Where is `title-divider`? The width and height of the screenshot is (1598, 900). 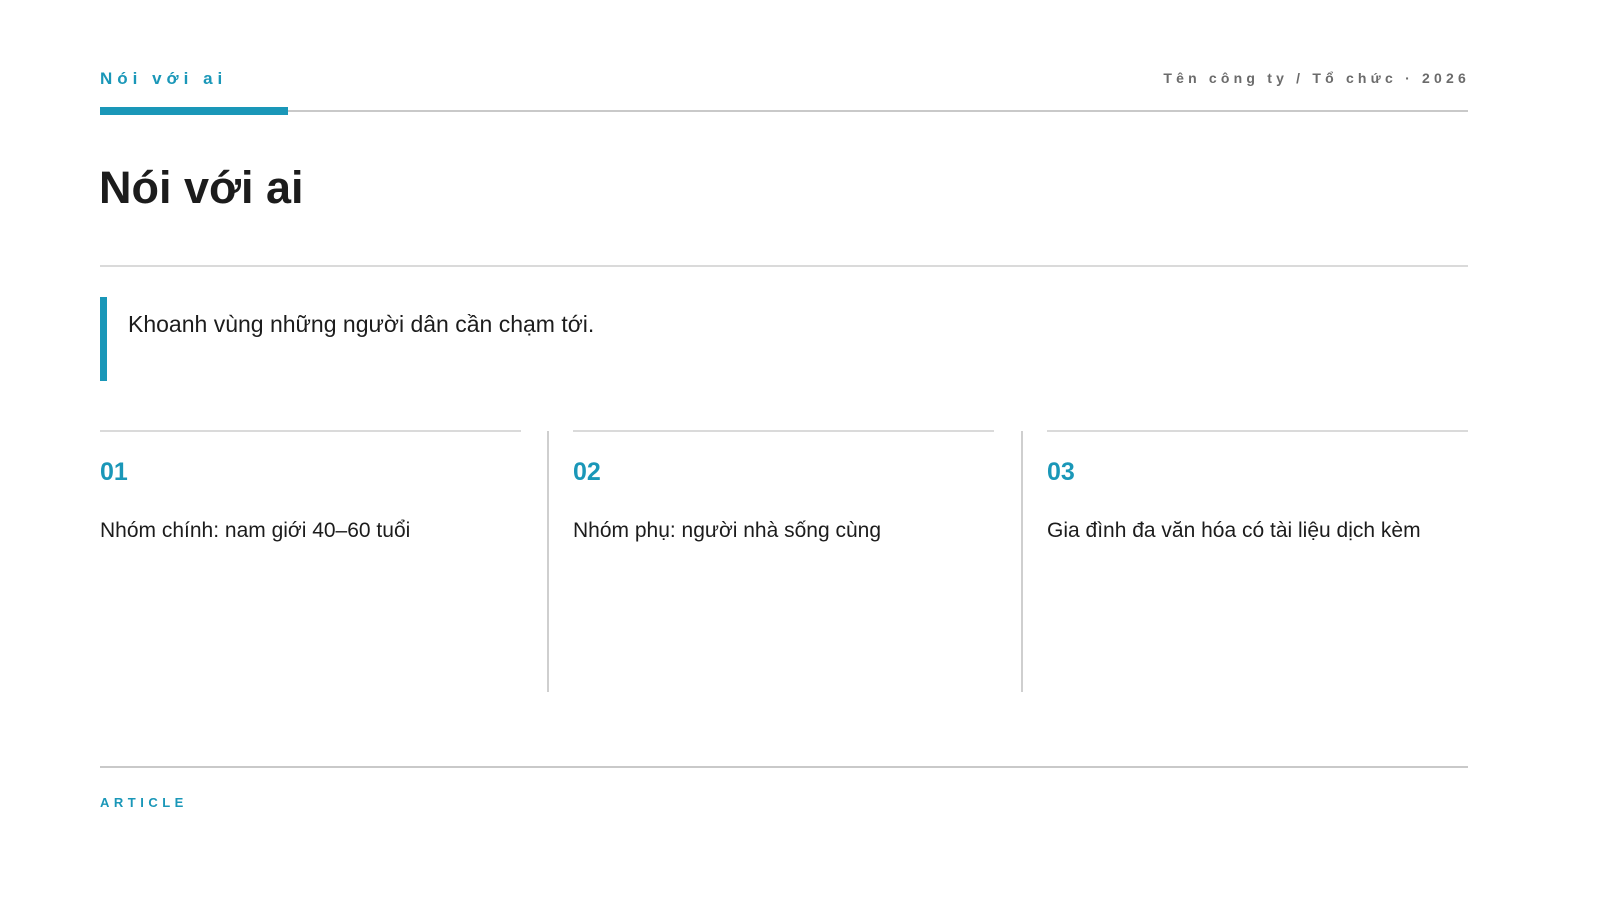
title-divider is located at coordinates (784, 266).